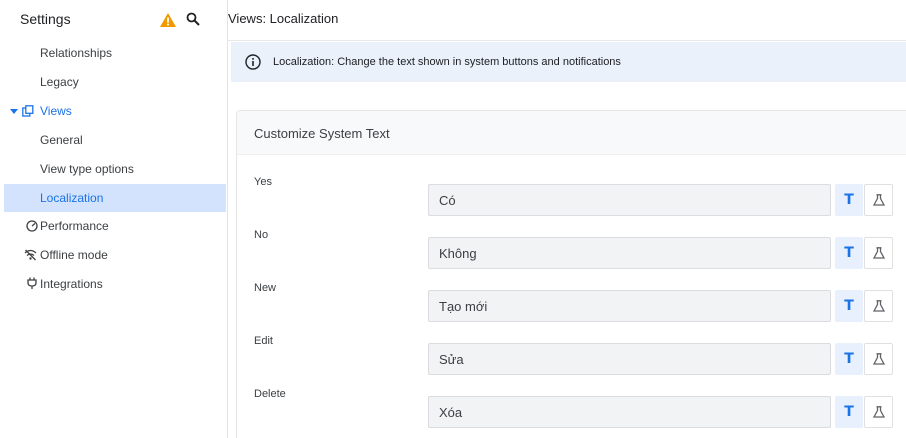 This screenshot has width=906, height=438. I want to click on sidebar-item-views: Views, so click(115, 111).